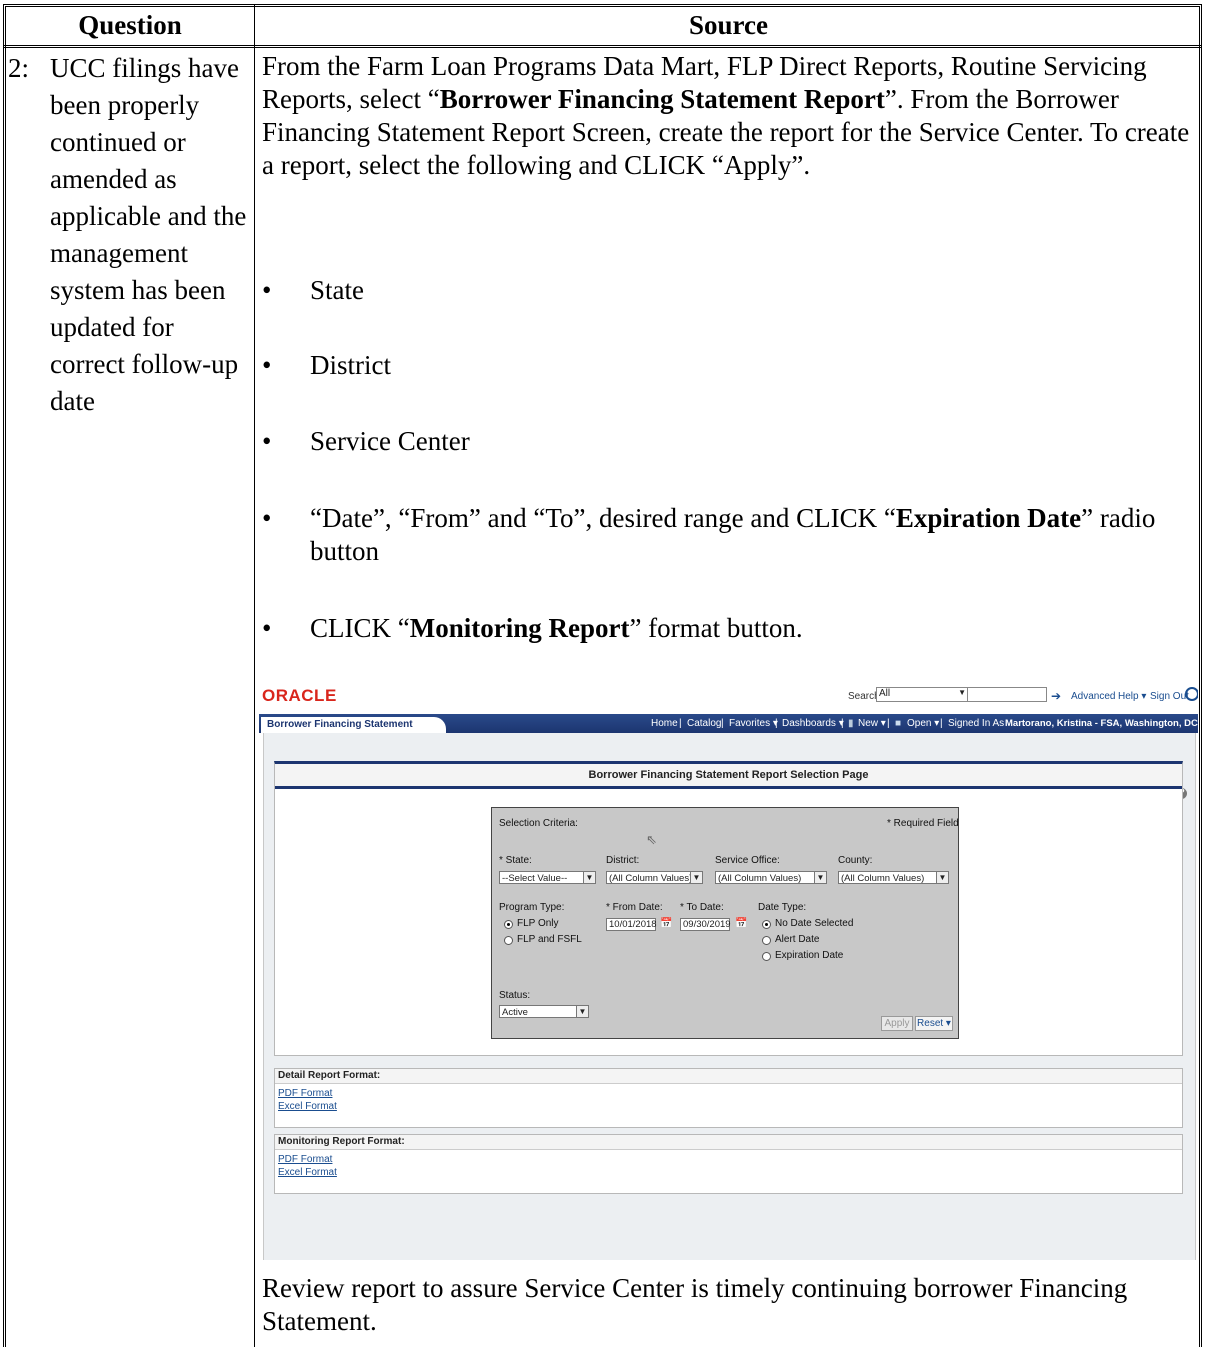 This screenshot has width=1206, height=1347. Describe the element at coordinates (515, 860) in the screenshot. I see `state-label: * State:` at that location.